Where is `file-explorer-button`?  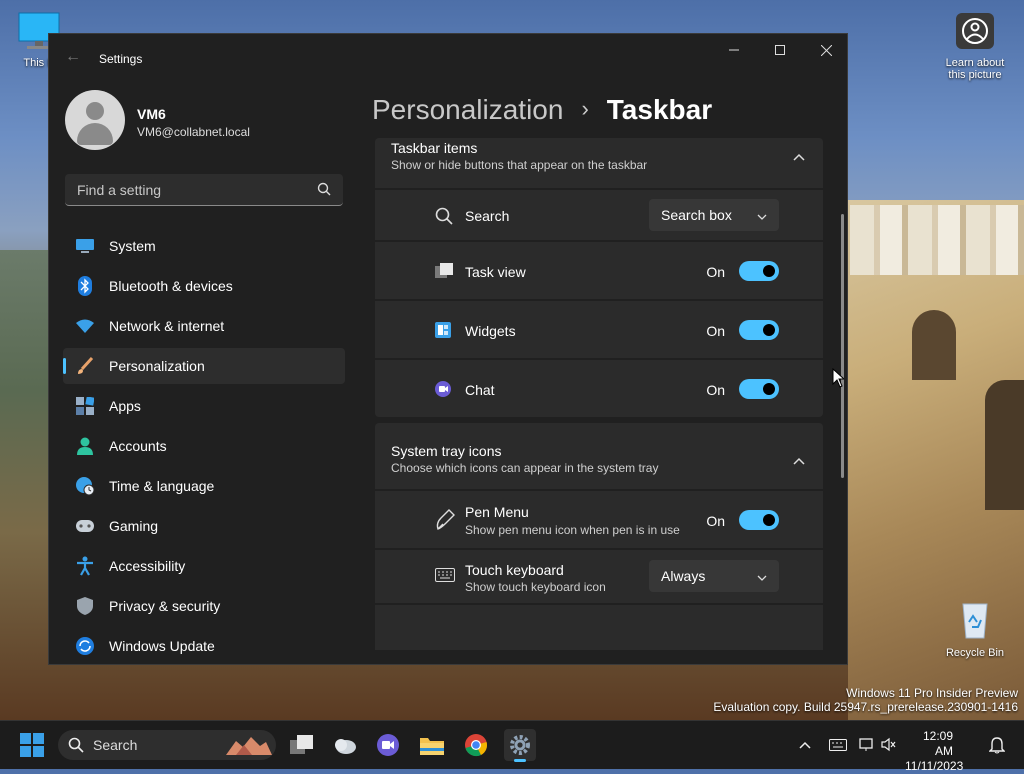 file-explorer-button is located at coordinates (432, 745).